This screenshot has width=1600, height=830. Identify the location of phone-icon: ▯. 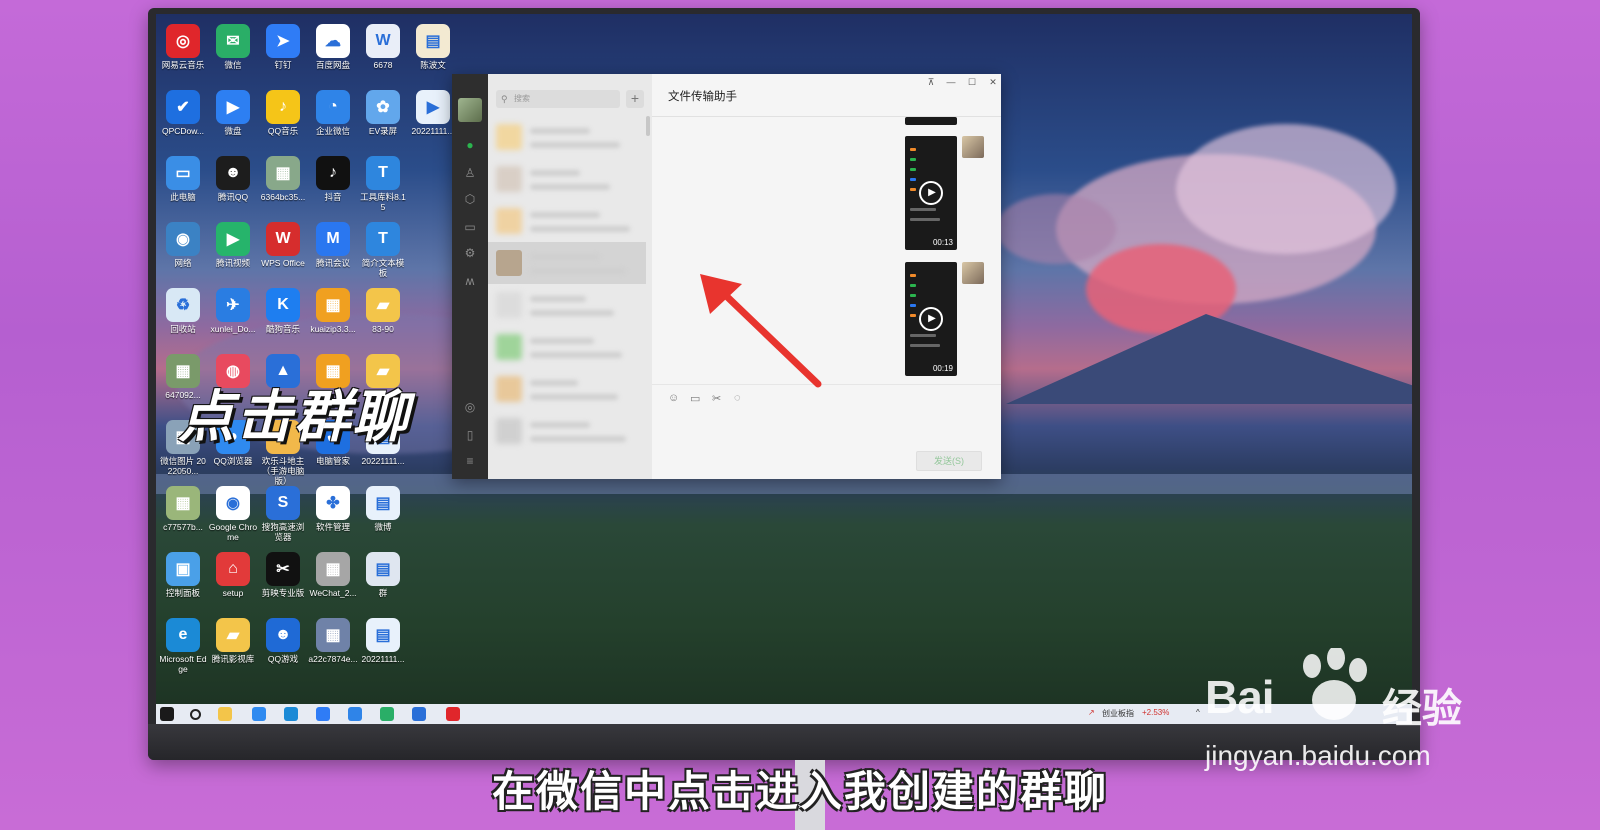
(470, 435).